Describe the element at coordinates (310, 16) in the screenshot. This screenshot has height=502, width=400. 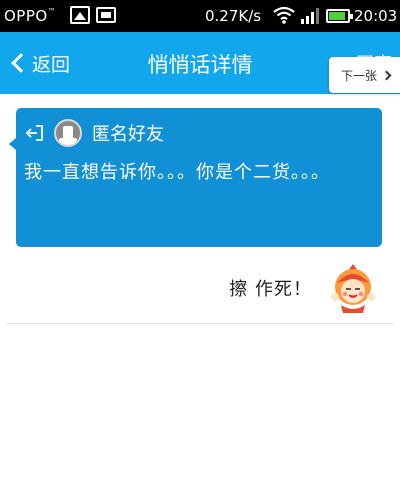
I see `signal-icon` at that location.